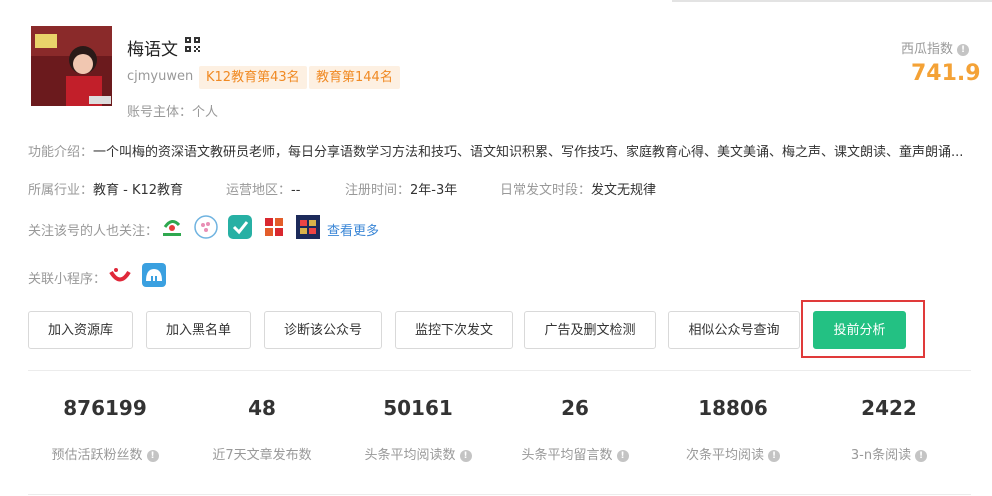 The image size is (992, 496). I want to click on rank-tag-education: 教育第144名, so click(354, 77).